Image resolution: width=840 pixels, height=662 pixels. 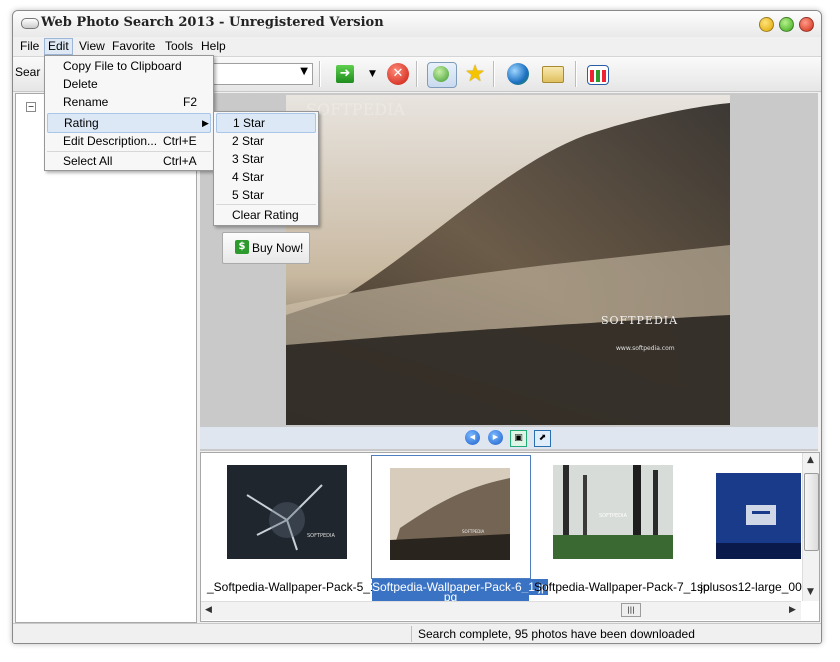 I want to click on chevron-down-icon: ▼, so click(x=304, y=71).